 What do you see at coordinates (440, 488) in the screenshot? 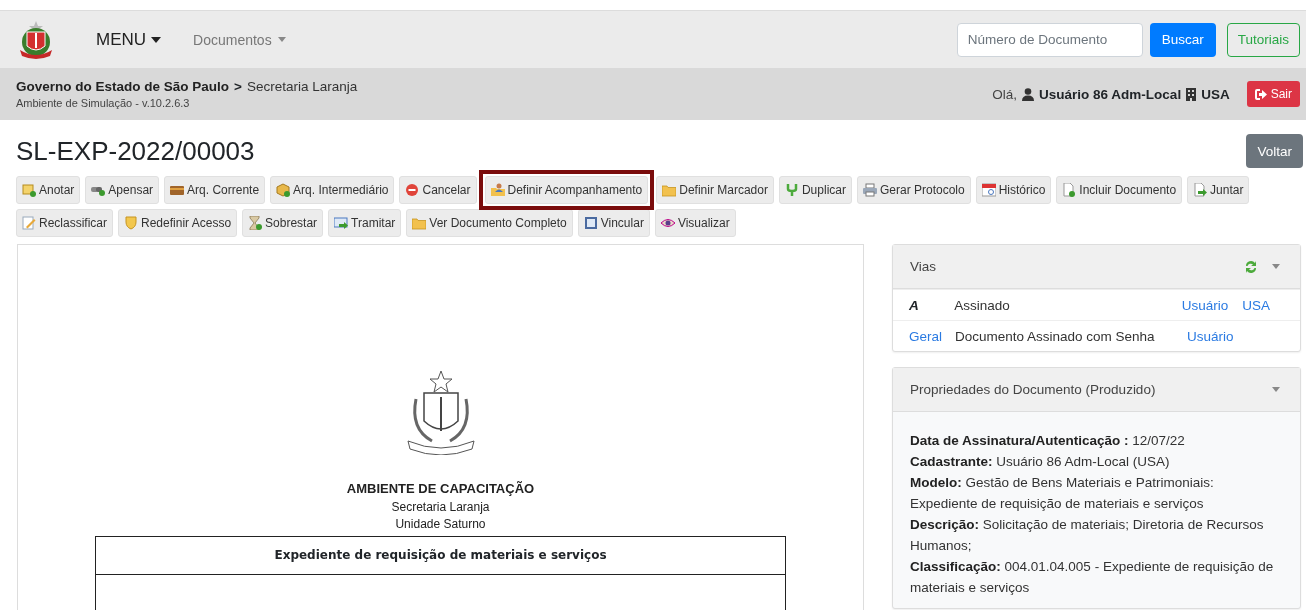
I see `document-heading: AMBIENTE DE CAPACITAÇÃO` at bounding box center [440, 488].